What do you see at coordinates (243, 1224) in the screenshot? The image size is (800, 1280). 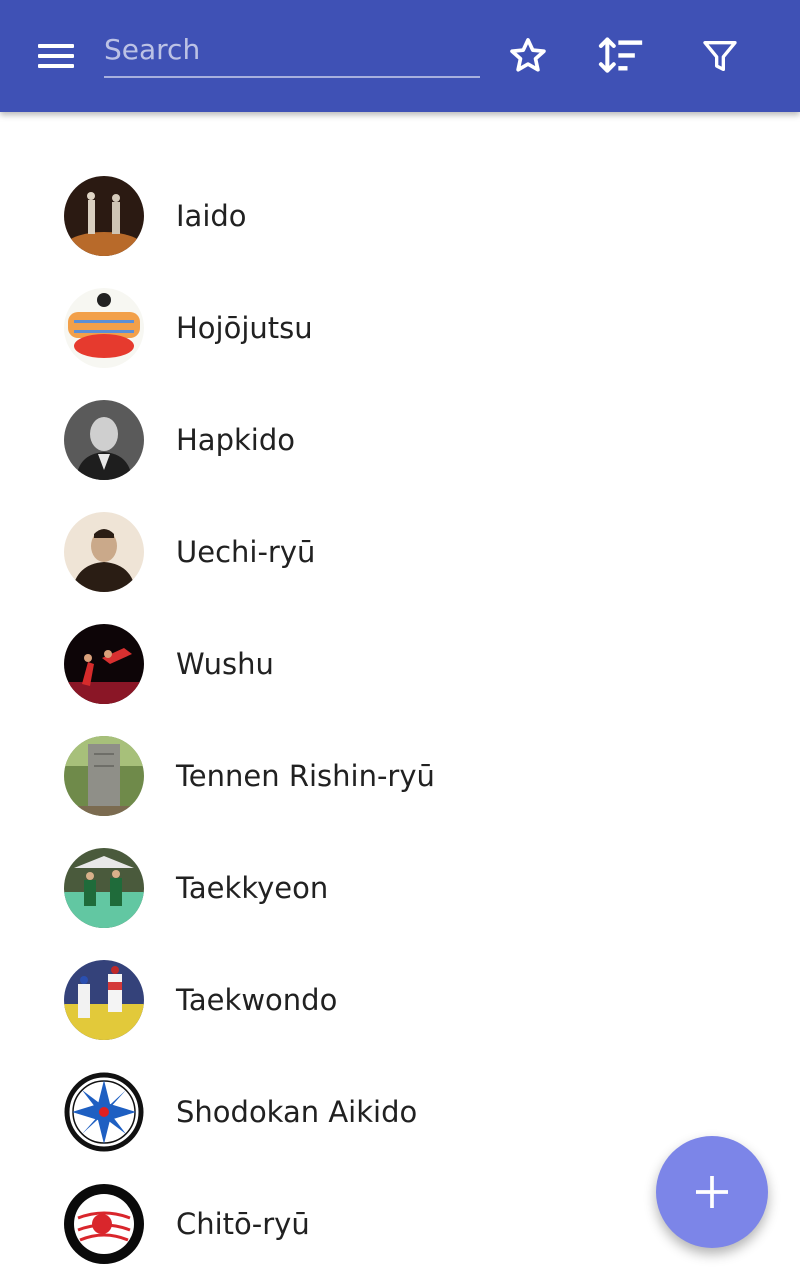 I see `list-item-label: Chitō-ryū` at bounding box center [243, 1224].